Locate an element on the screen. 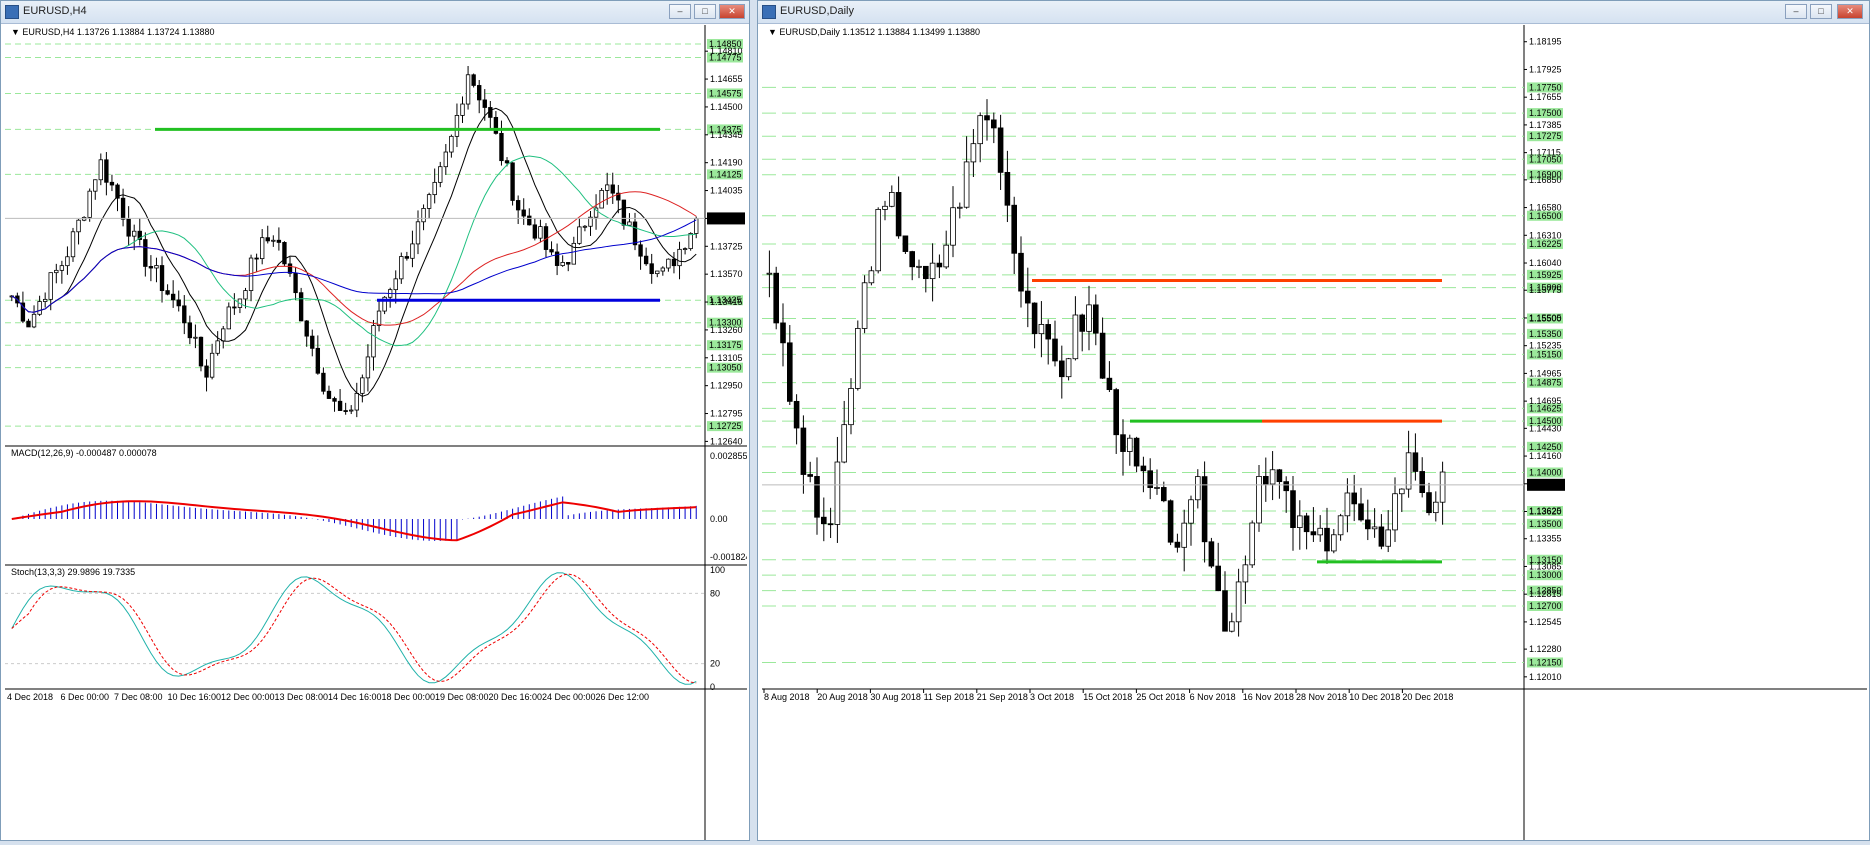 This screenshot has width=1870, height=845. price-label: 1.16580 is located at coordinates (1545, 208).